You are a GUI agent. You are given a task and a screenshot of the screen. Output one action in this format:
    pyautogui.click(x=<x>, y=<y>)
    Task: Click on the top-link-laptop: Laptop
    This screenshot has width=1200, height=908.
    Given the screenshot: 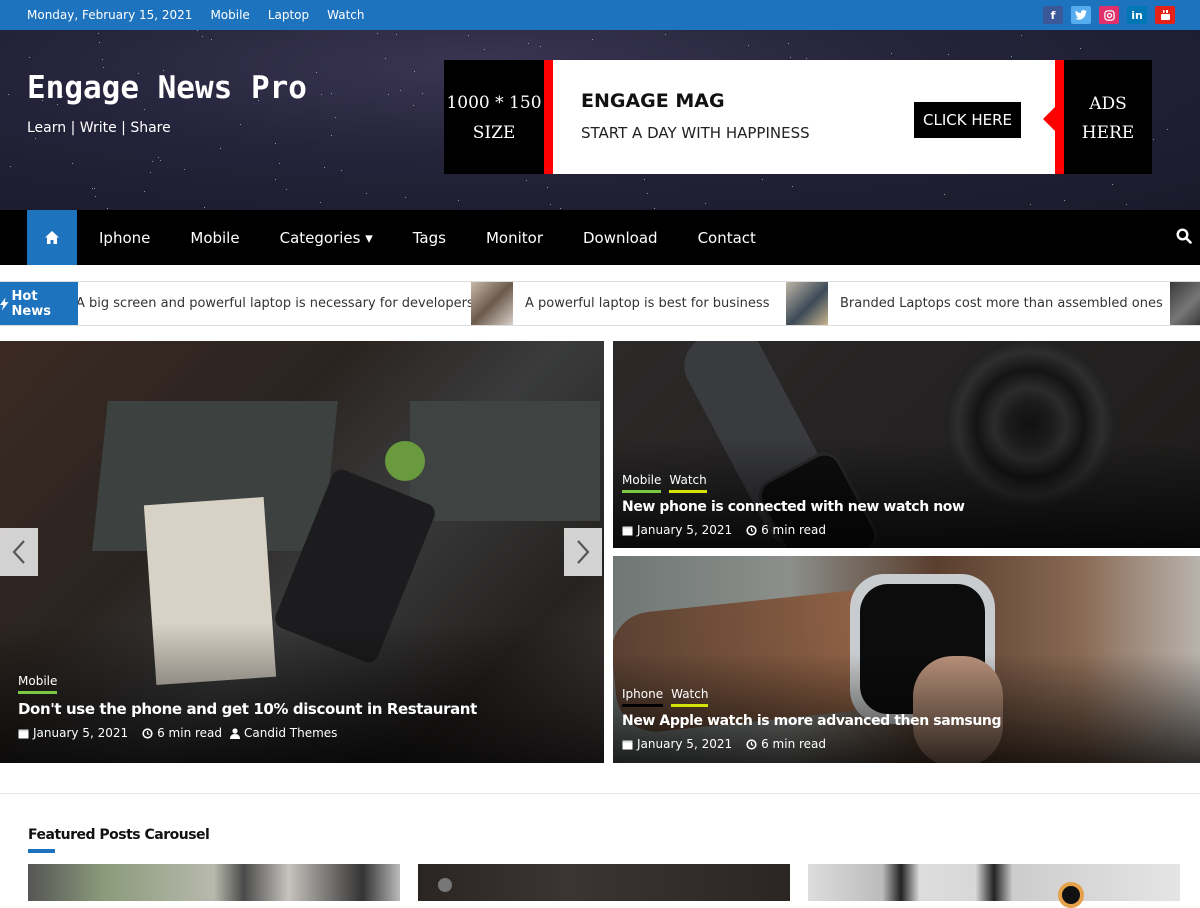 What is the action you would take?
    pyautogui.click(x=288, y=15)
    